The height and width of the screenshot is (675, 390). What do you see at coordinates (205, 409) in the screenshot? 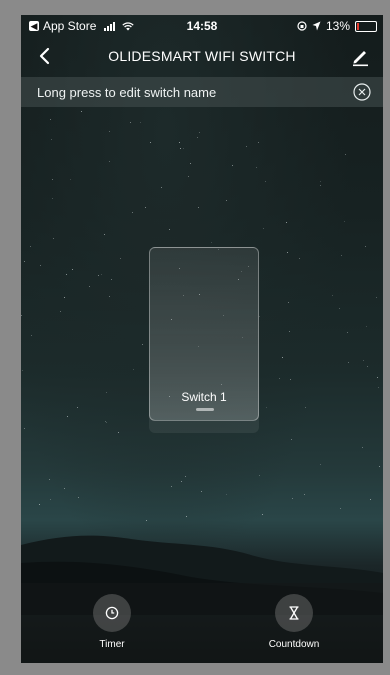
I see `switch-indicator` at bounding box center [205, 409].